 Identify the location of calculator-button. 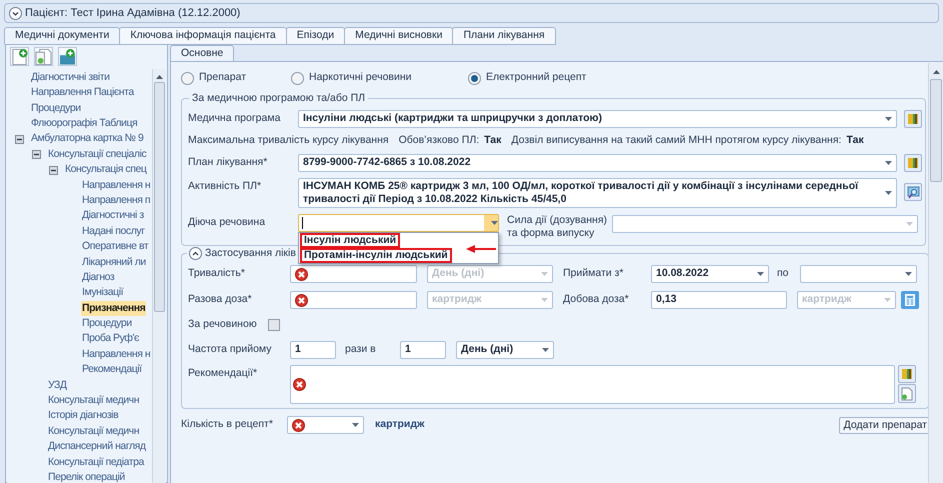
(910, 300).